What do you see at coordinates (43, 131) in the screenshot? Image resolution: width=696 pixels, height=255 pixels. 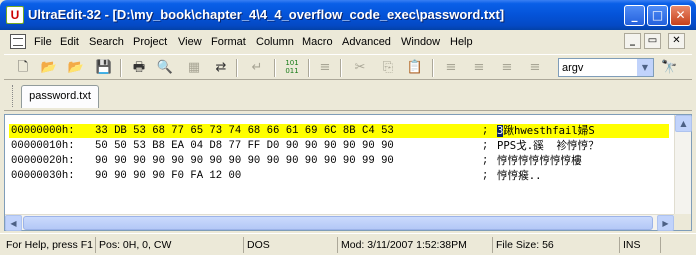 I see `hex-address: 00000000h:` at bounding box center [43, 131].